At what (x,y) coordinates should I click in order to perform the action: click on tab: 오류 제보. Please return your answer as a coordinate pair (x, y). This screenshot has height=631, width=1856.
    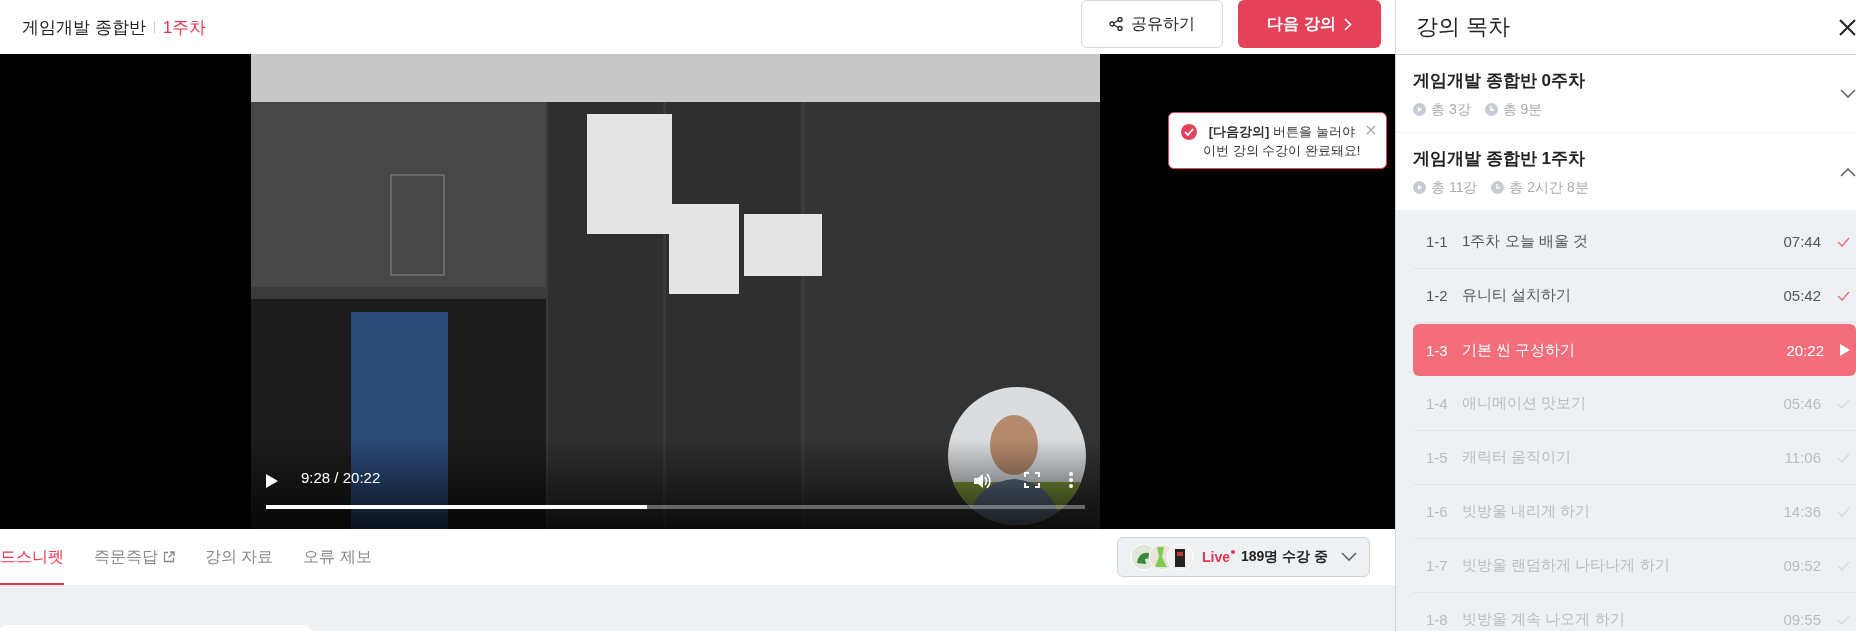
    Looking at the image, I should click on (337, 557).